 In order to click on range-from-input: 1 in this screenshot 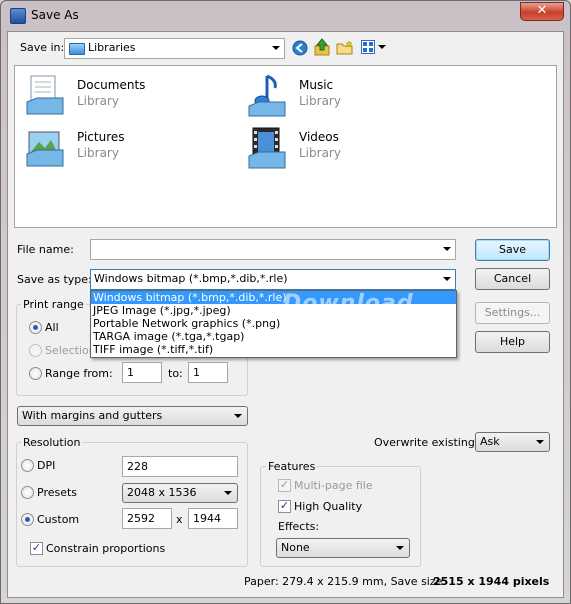, I will do `click(142, 372)`.